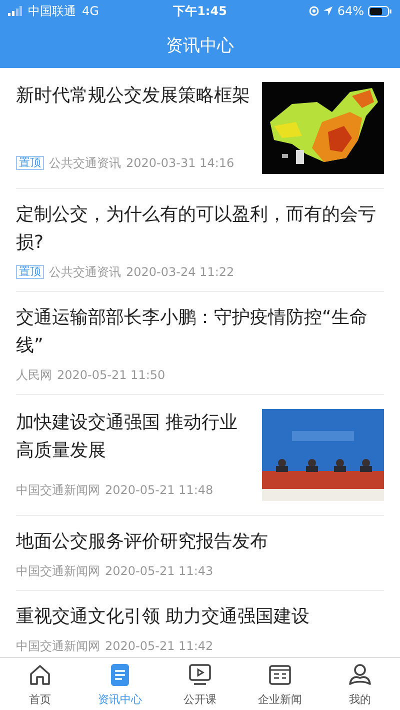  I want to click on article-date: 2020-05-21 11:43, so click(159, 571).